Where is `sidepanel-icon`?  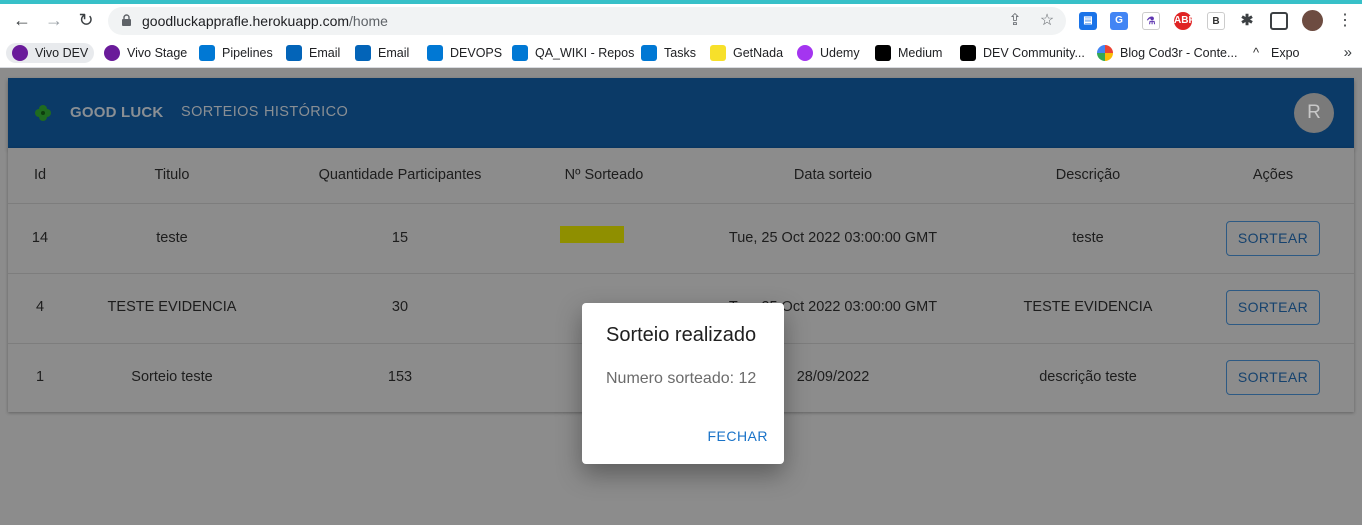 sidepanel-icon is located at coordinates (1279, 21).